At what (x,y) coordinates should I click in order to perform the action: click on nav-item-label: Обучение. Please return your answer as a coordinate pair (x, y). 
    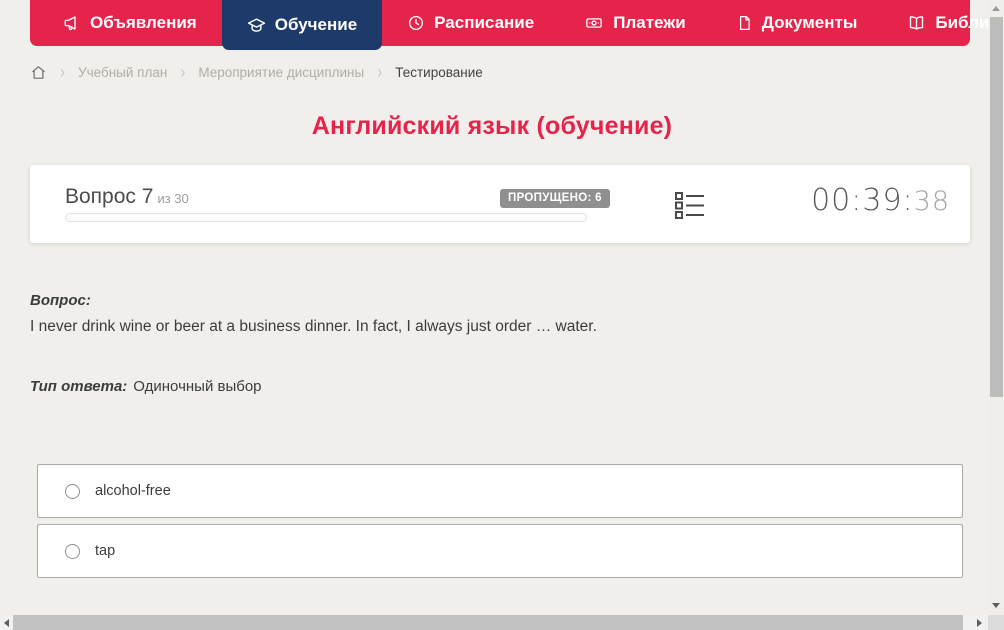
    Looking at the image, I should click on (316, 24).